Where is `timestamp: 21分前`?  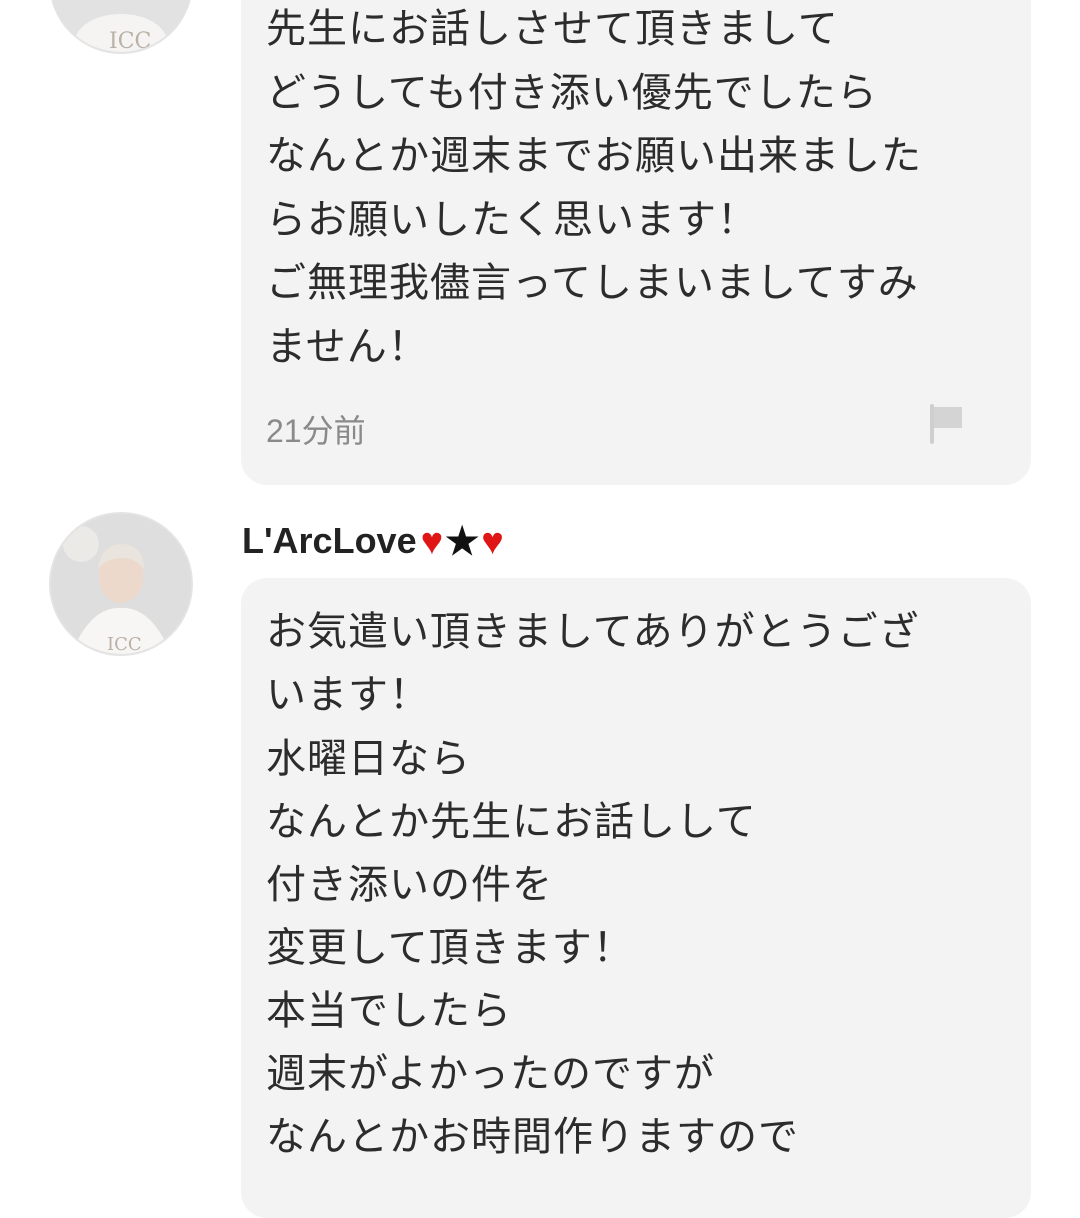 timestamp: 21分前 is located at coordinates (316, 431).